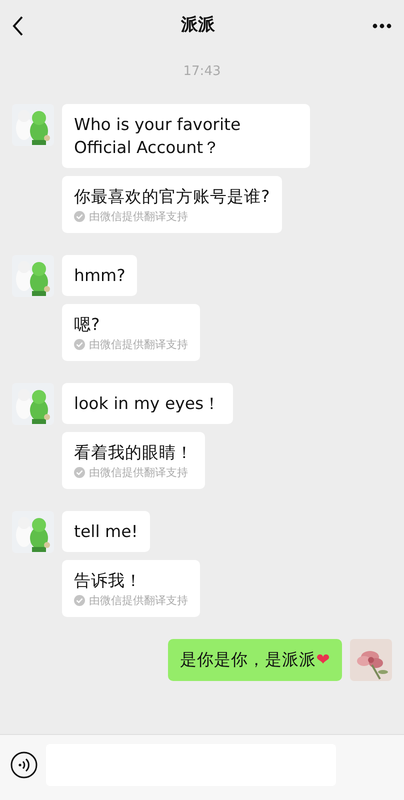 The width and height of the screenshot is (404, 800). What do you see at coordinates (133, 453) in the screenshot?
I see `translation-text: 看着我的眼睛！` at bounding box center [133, 453].